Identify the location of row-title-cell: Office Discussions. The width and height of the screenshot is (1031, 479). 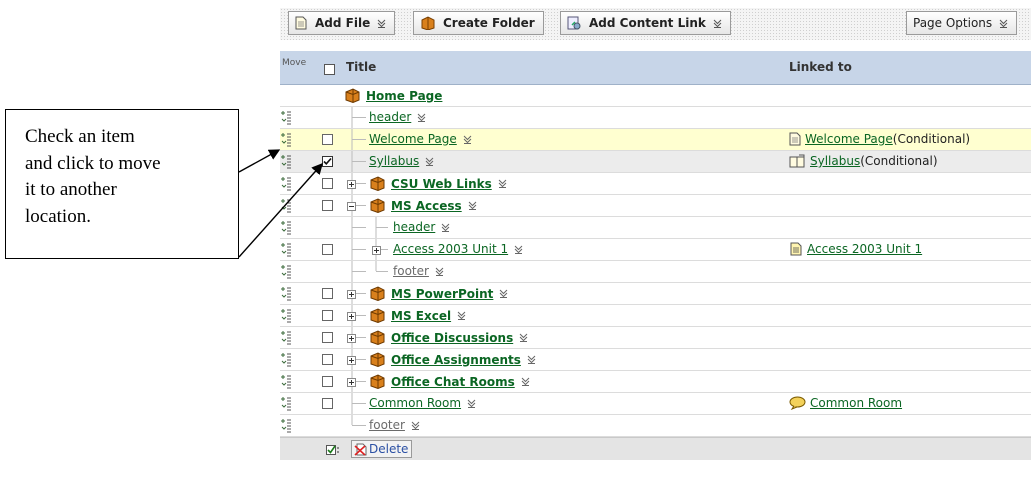
(448, 337).